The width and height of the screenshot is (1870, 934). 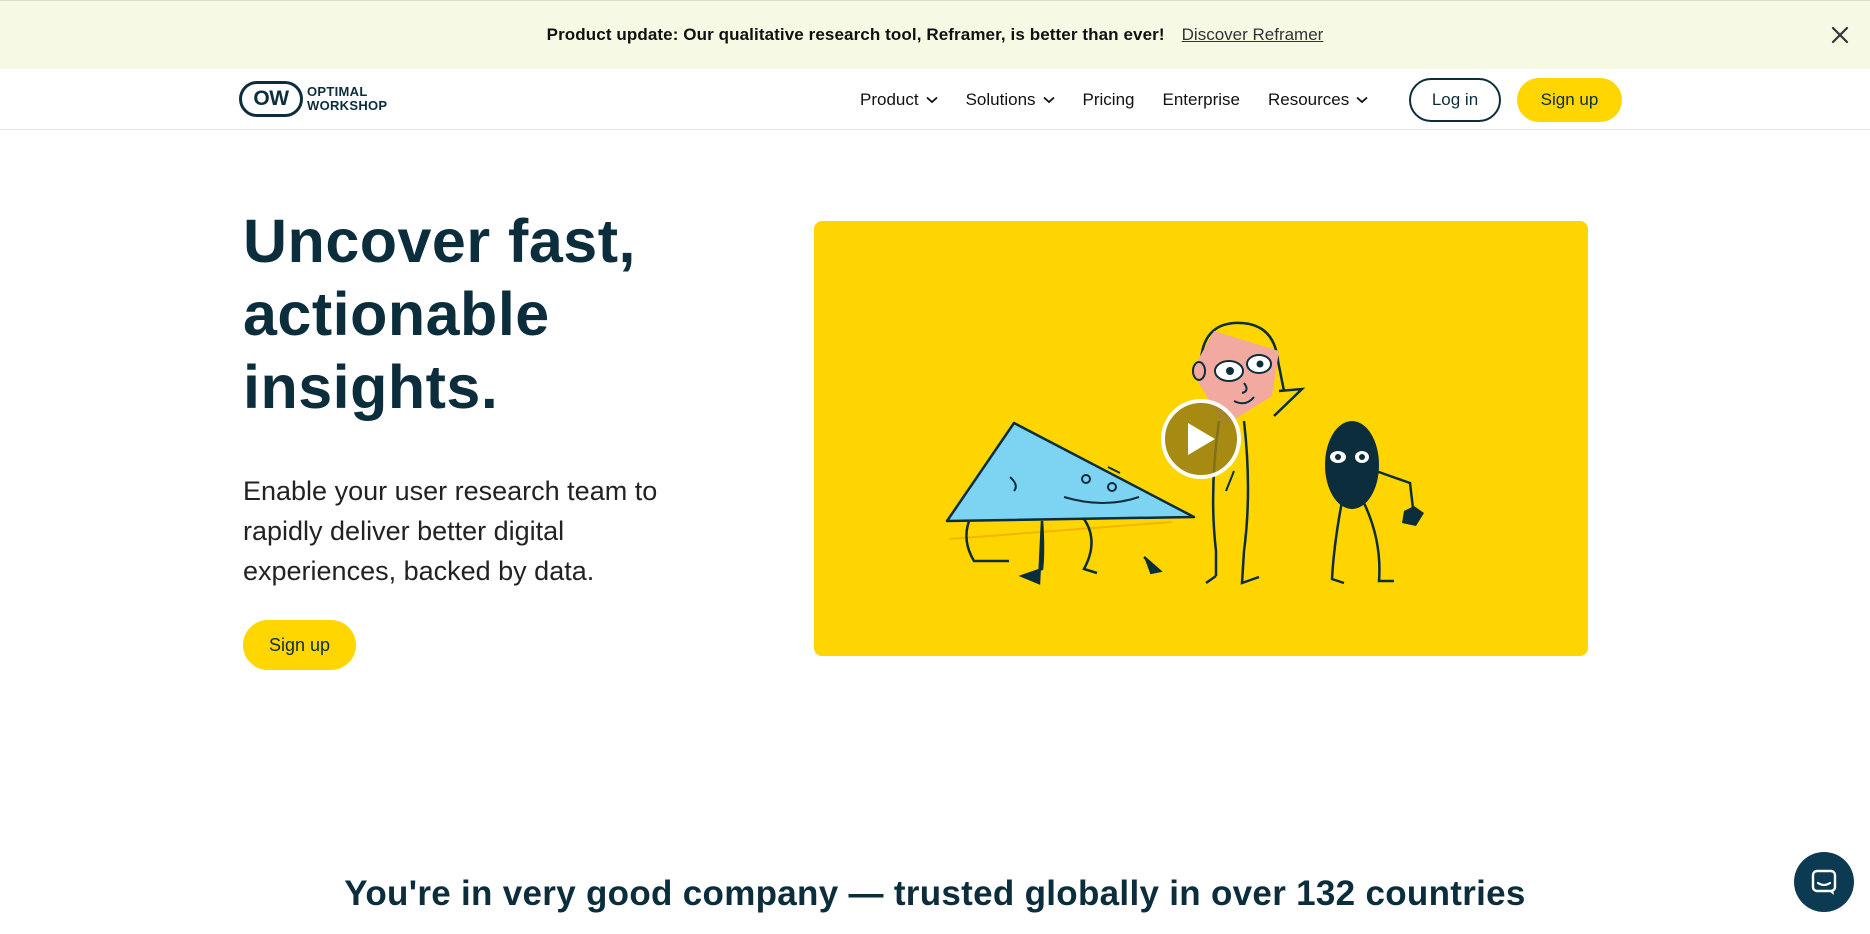 I want to click on nav-item-product: Product, so click(x=899, y=100).